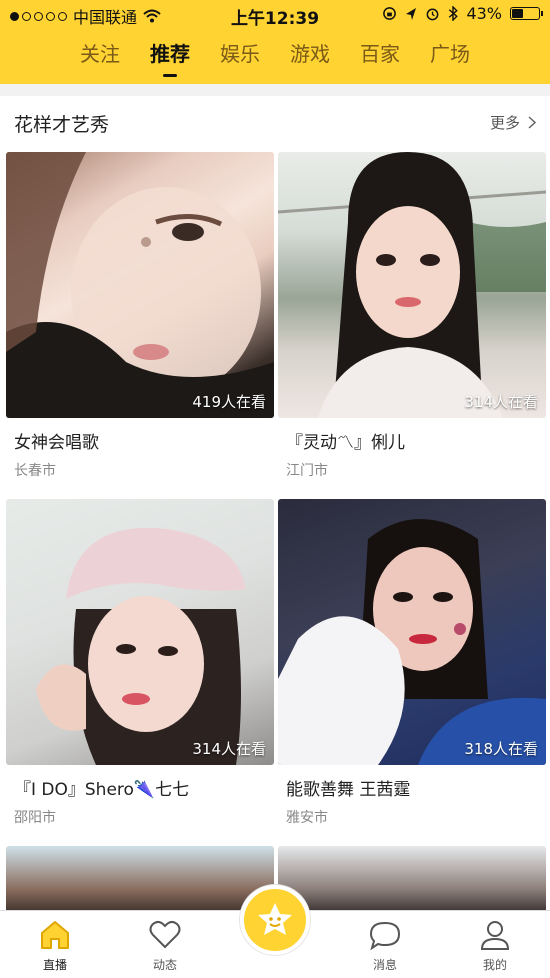 The image size is (550, 978). I want to click on battery-percent: 43%, so click(484, 13).